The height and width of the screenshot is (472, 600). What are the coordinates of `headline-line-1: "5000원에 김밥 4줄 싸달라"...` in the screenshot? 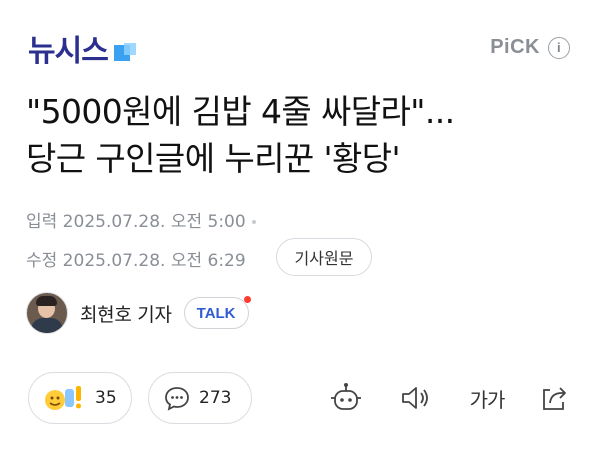 It's located at (240, 111).